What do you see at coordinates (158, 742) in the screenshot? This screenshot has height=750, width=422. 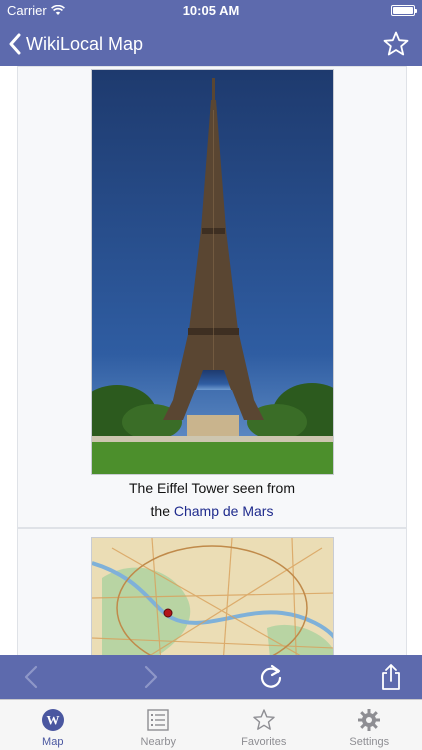 I see `tab-nearby-label: Nearby` at bounding box center [158, 742].